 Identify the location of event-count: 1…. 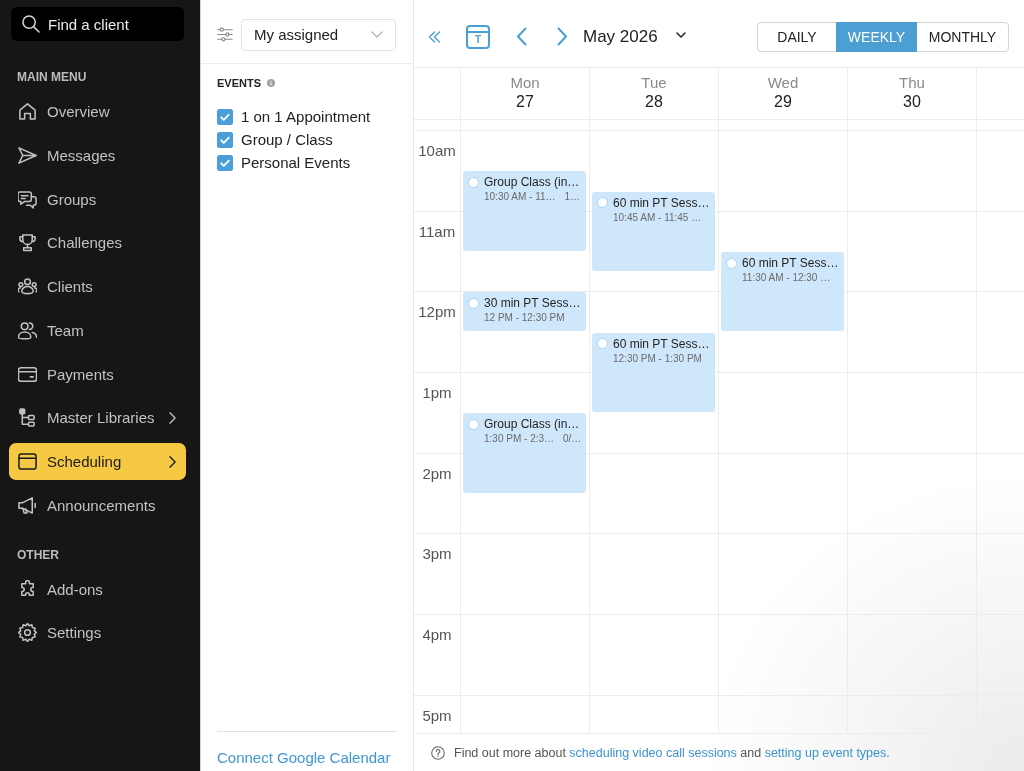
(572, 197).